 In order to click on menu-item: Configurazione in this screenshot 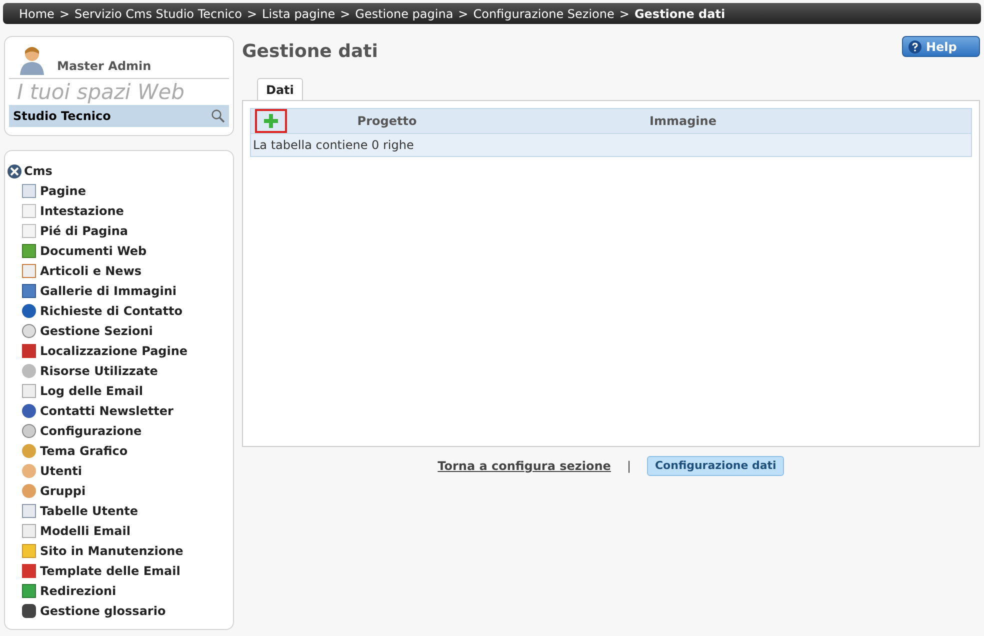, I will do `click(91, 431)`.